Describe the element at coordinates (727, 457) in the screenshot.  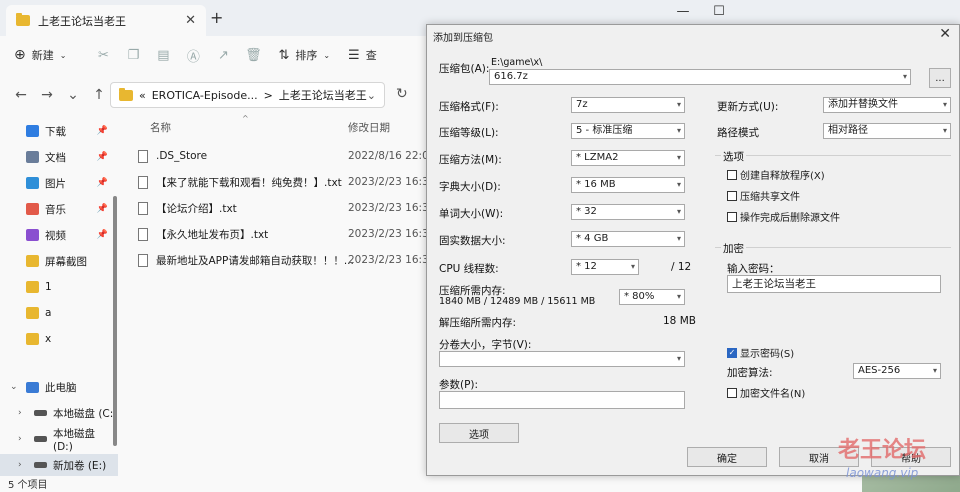
I see `ok-button: 确定` at that location.